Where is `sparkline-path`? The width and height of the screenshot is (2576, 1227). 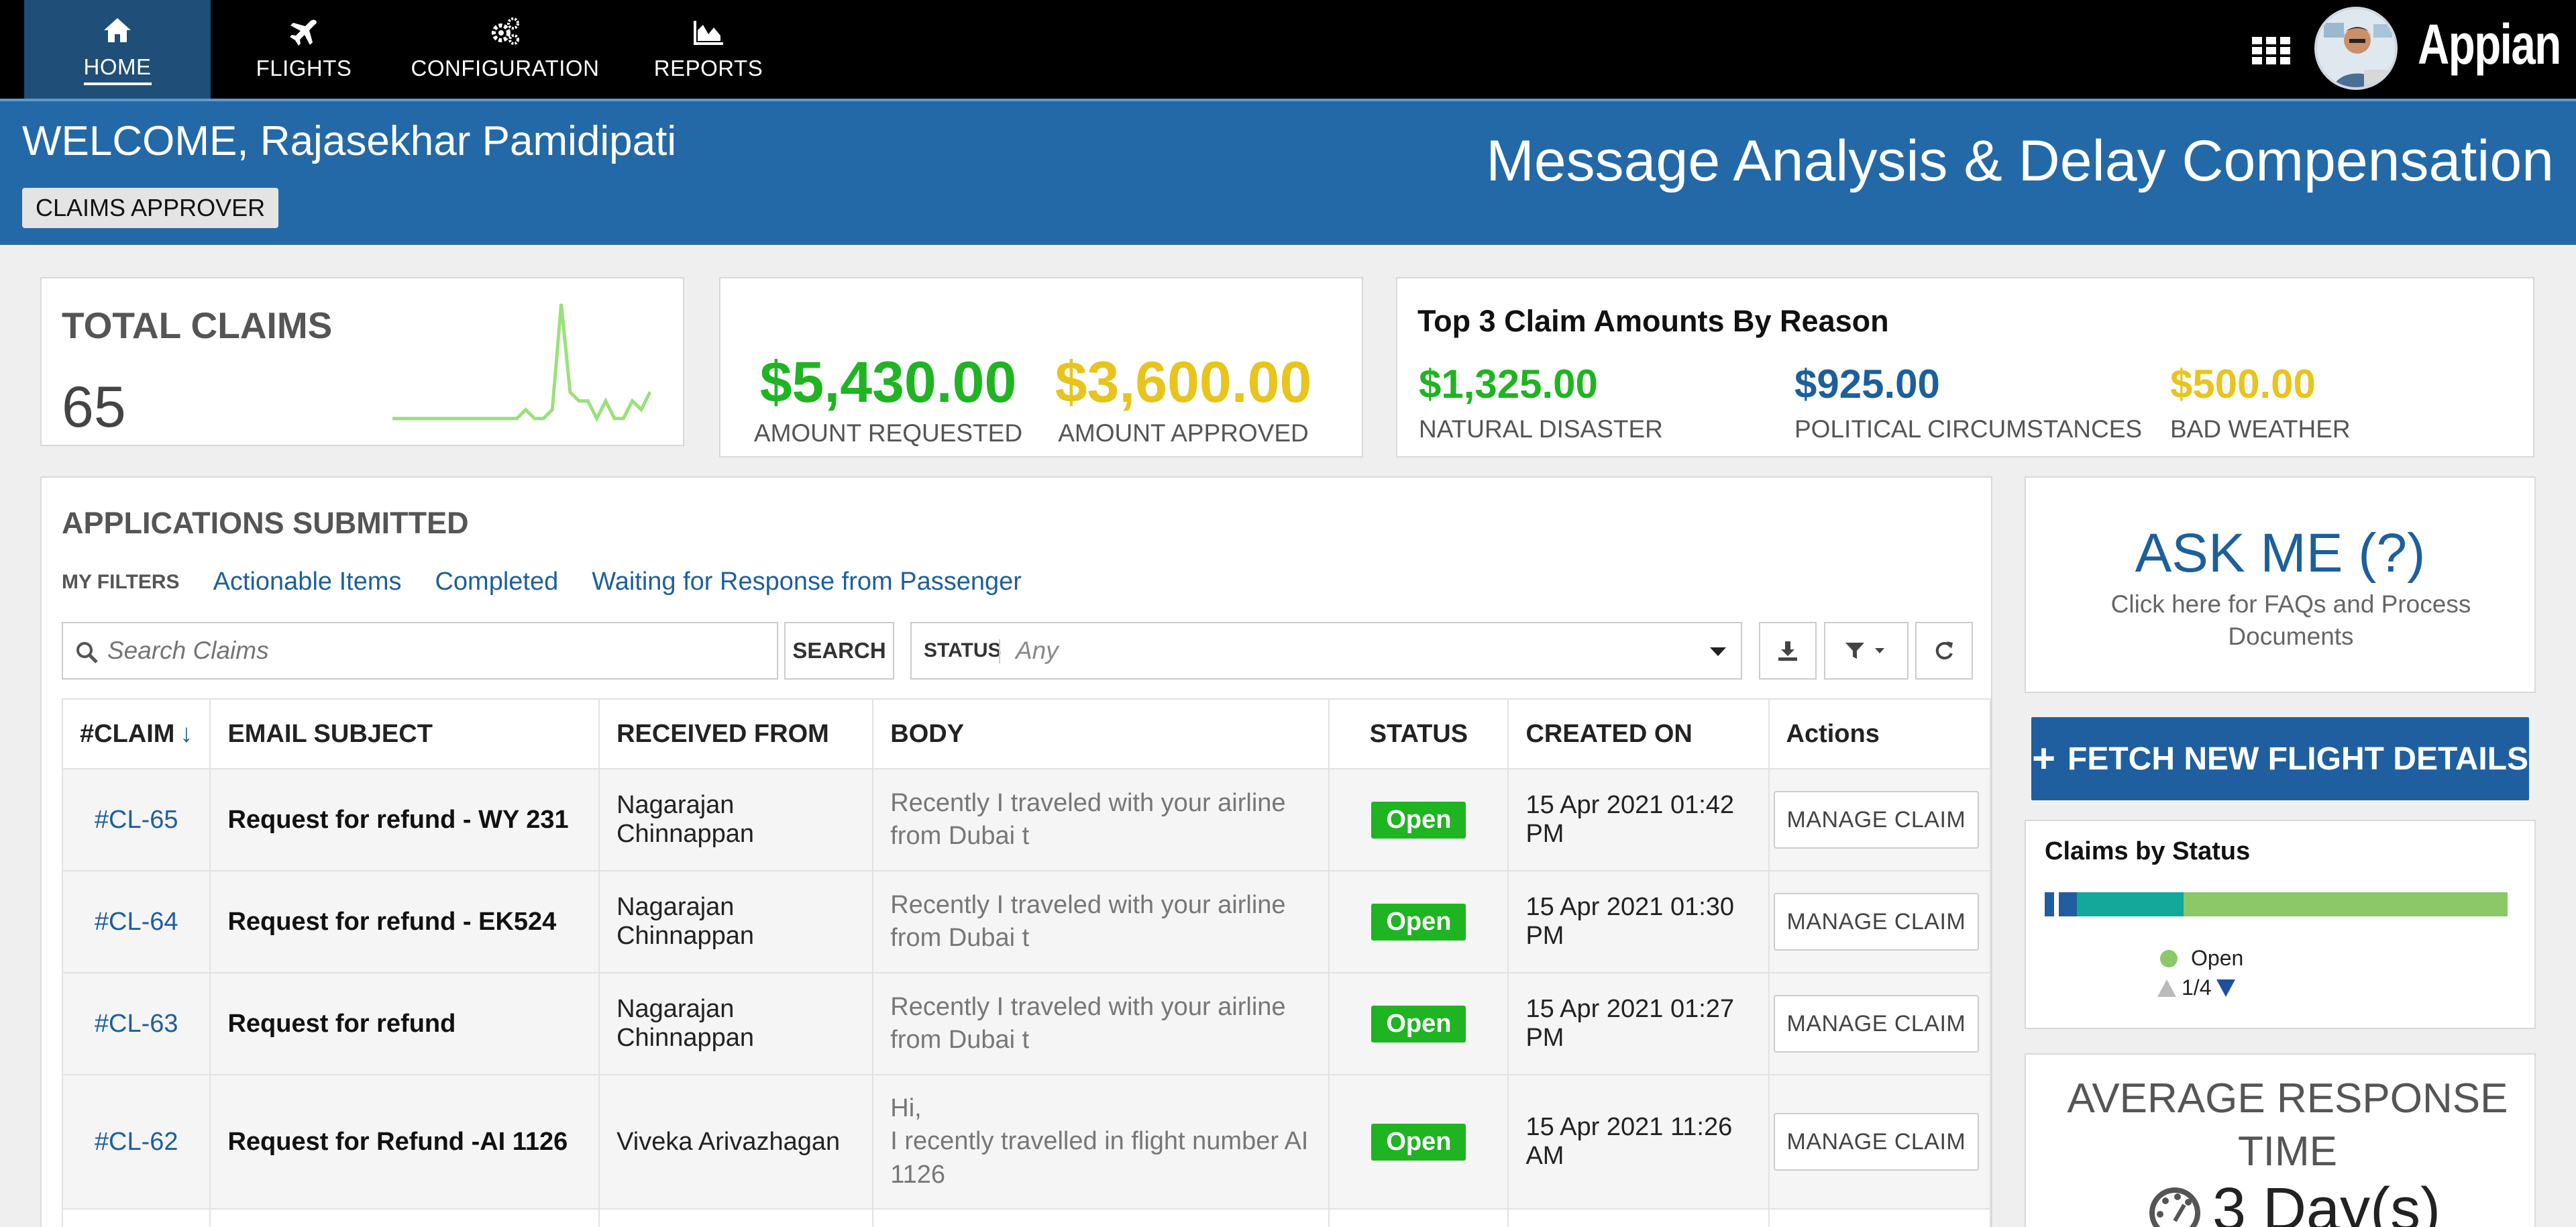 sparkline-path is located at coordinates (522, 363).